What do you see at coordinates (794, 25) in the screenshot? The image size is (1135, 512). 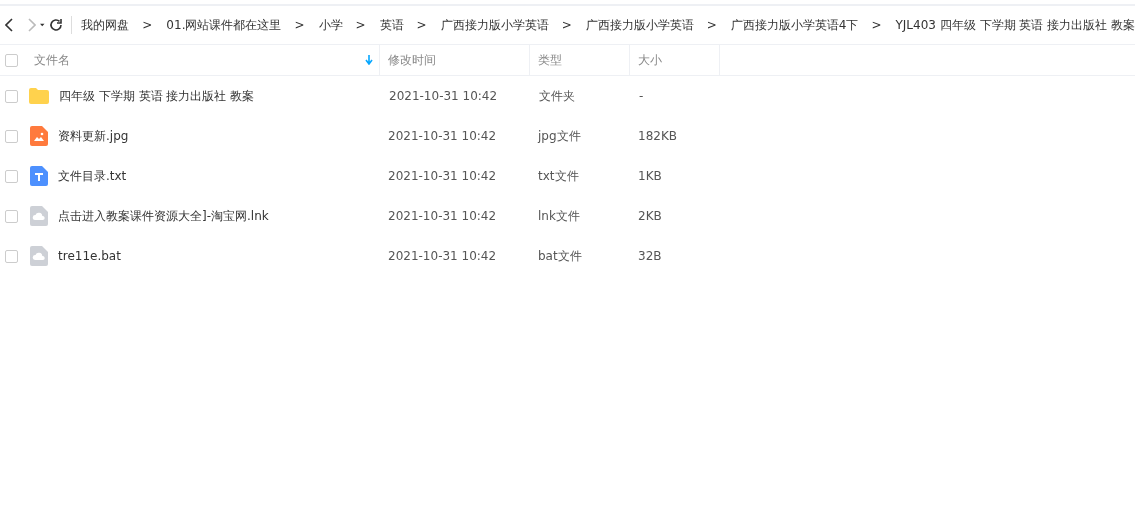 I see `breadcrumb-link: 广西接力版小学英语4下` at bounding box center [794, 25].